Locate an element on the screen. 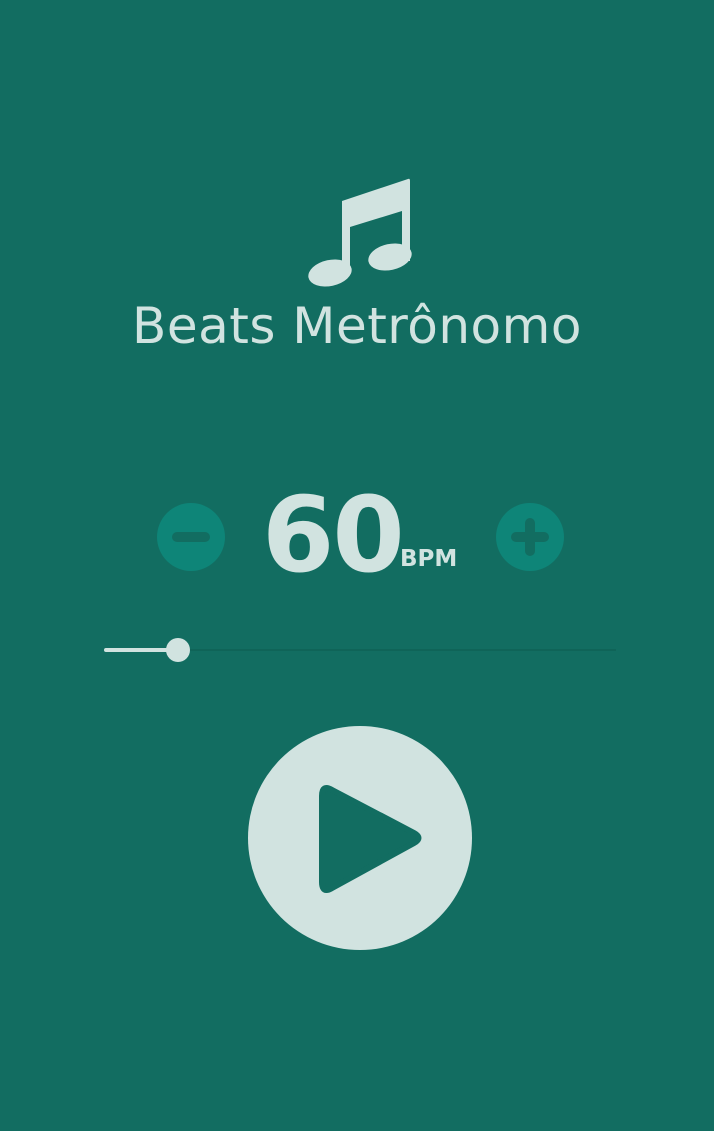  plus-circle-icon is located at coordinates (530, 537).